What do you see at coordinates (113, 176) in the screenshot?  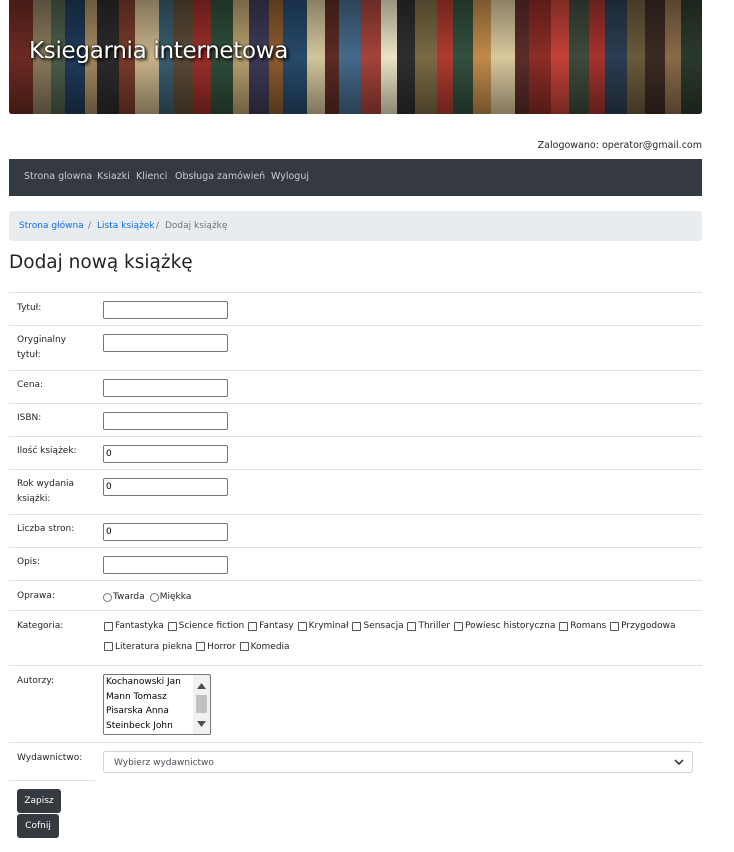 I see `nav-books: Ksiazki` at bounding box center [113, 176].